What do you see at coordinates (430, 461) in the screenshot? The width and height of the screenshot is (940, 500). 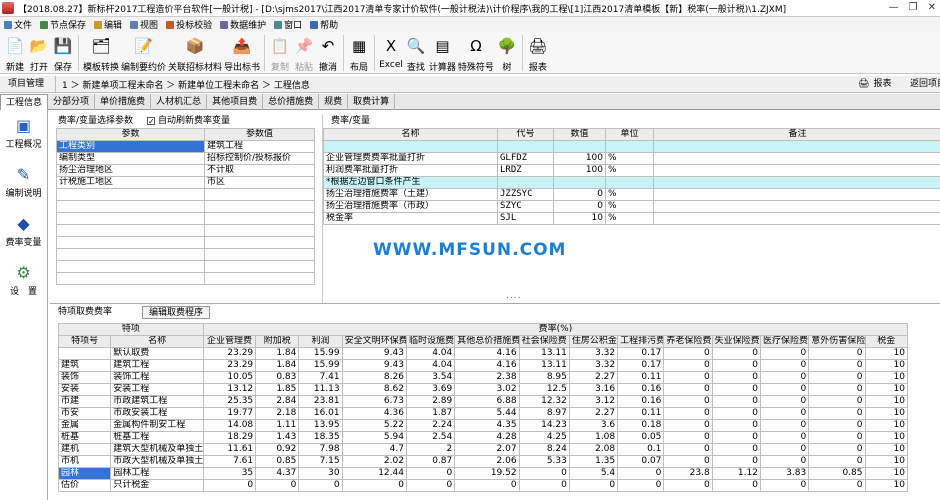 I see `special-rate-cell: 0.87` at bounding box center [430, 461].